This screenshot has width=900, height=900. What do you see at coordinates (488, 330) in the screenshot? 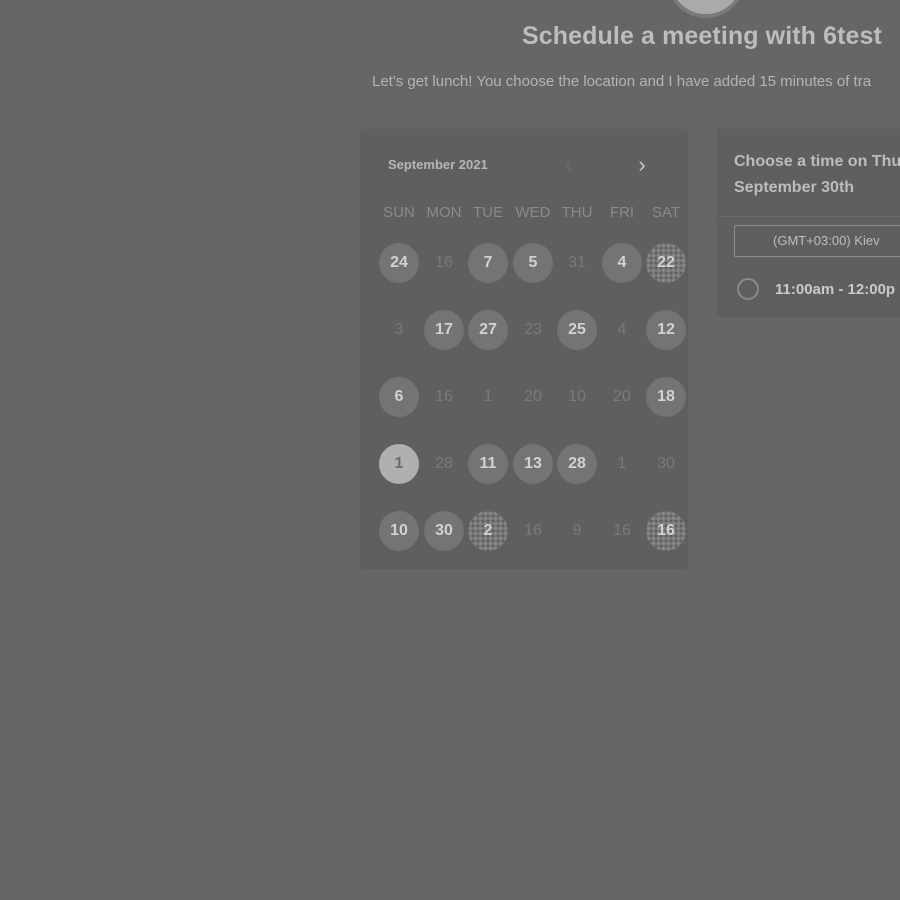
I see `calendar-day: 27` at bounding box center [488, 330].